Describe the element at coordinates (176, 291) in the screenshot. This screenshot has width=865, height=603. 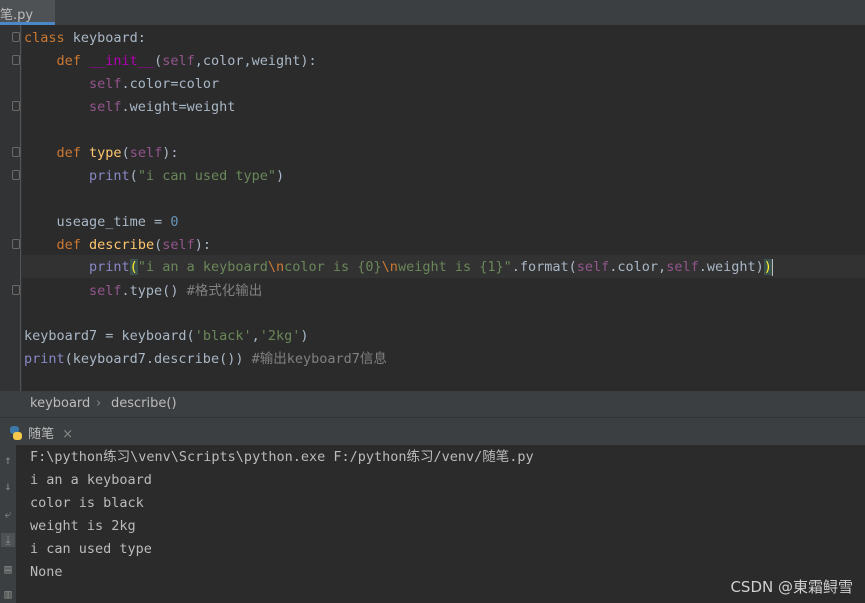
I see `code-line: self.type() #格式化输出` at that location.